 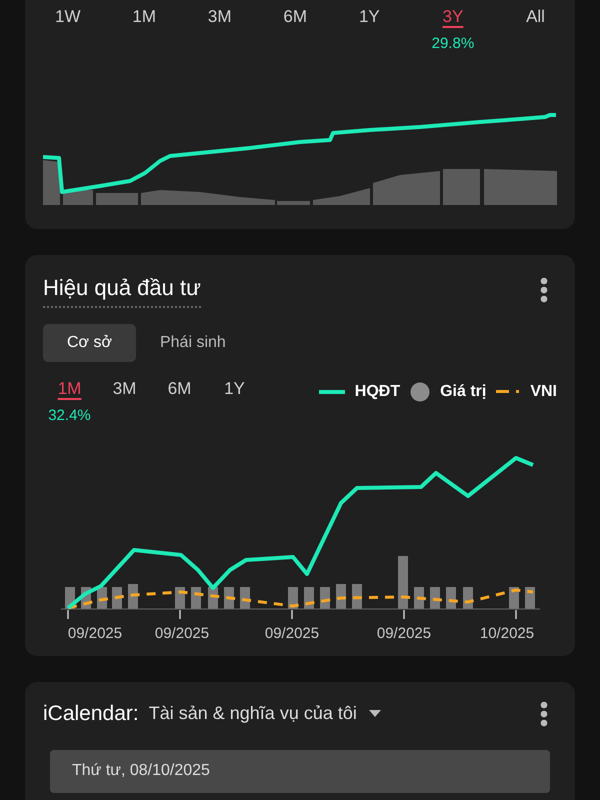 I want to click on card-title: Hiệu quả đầu tư, so click(x=122, y=289).